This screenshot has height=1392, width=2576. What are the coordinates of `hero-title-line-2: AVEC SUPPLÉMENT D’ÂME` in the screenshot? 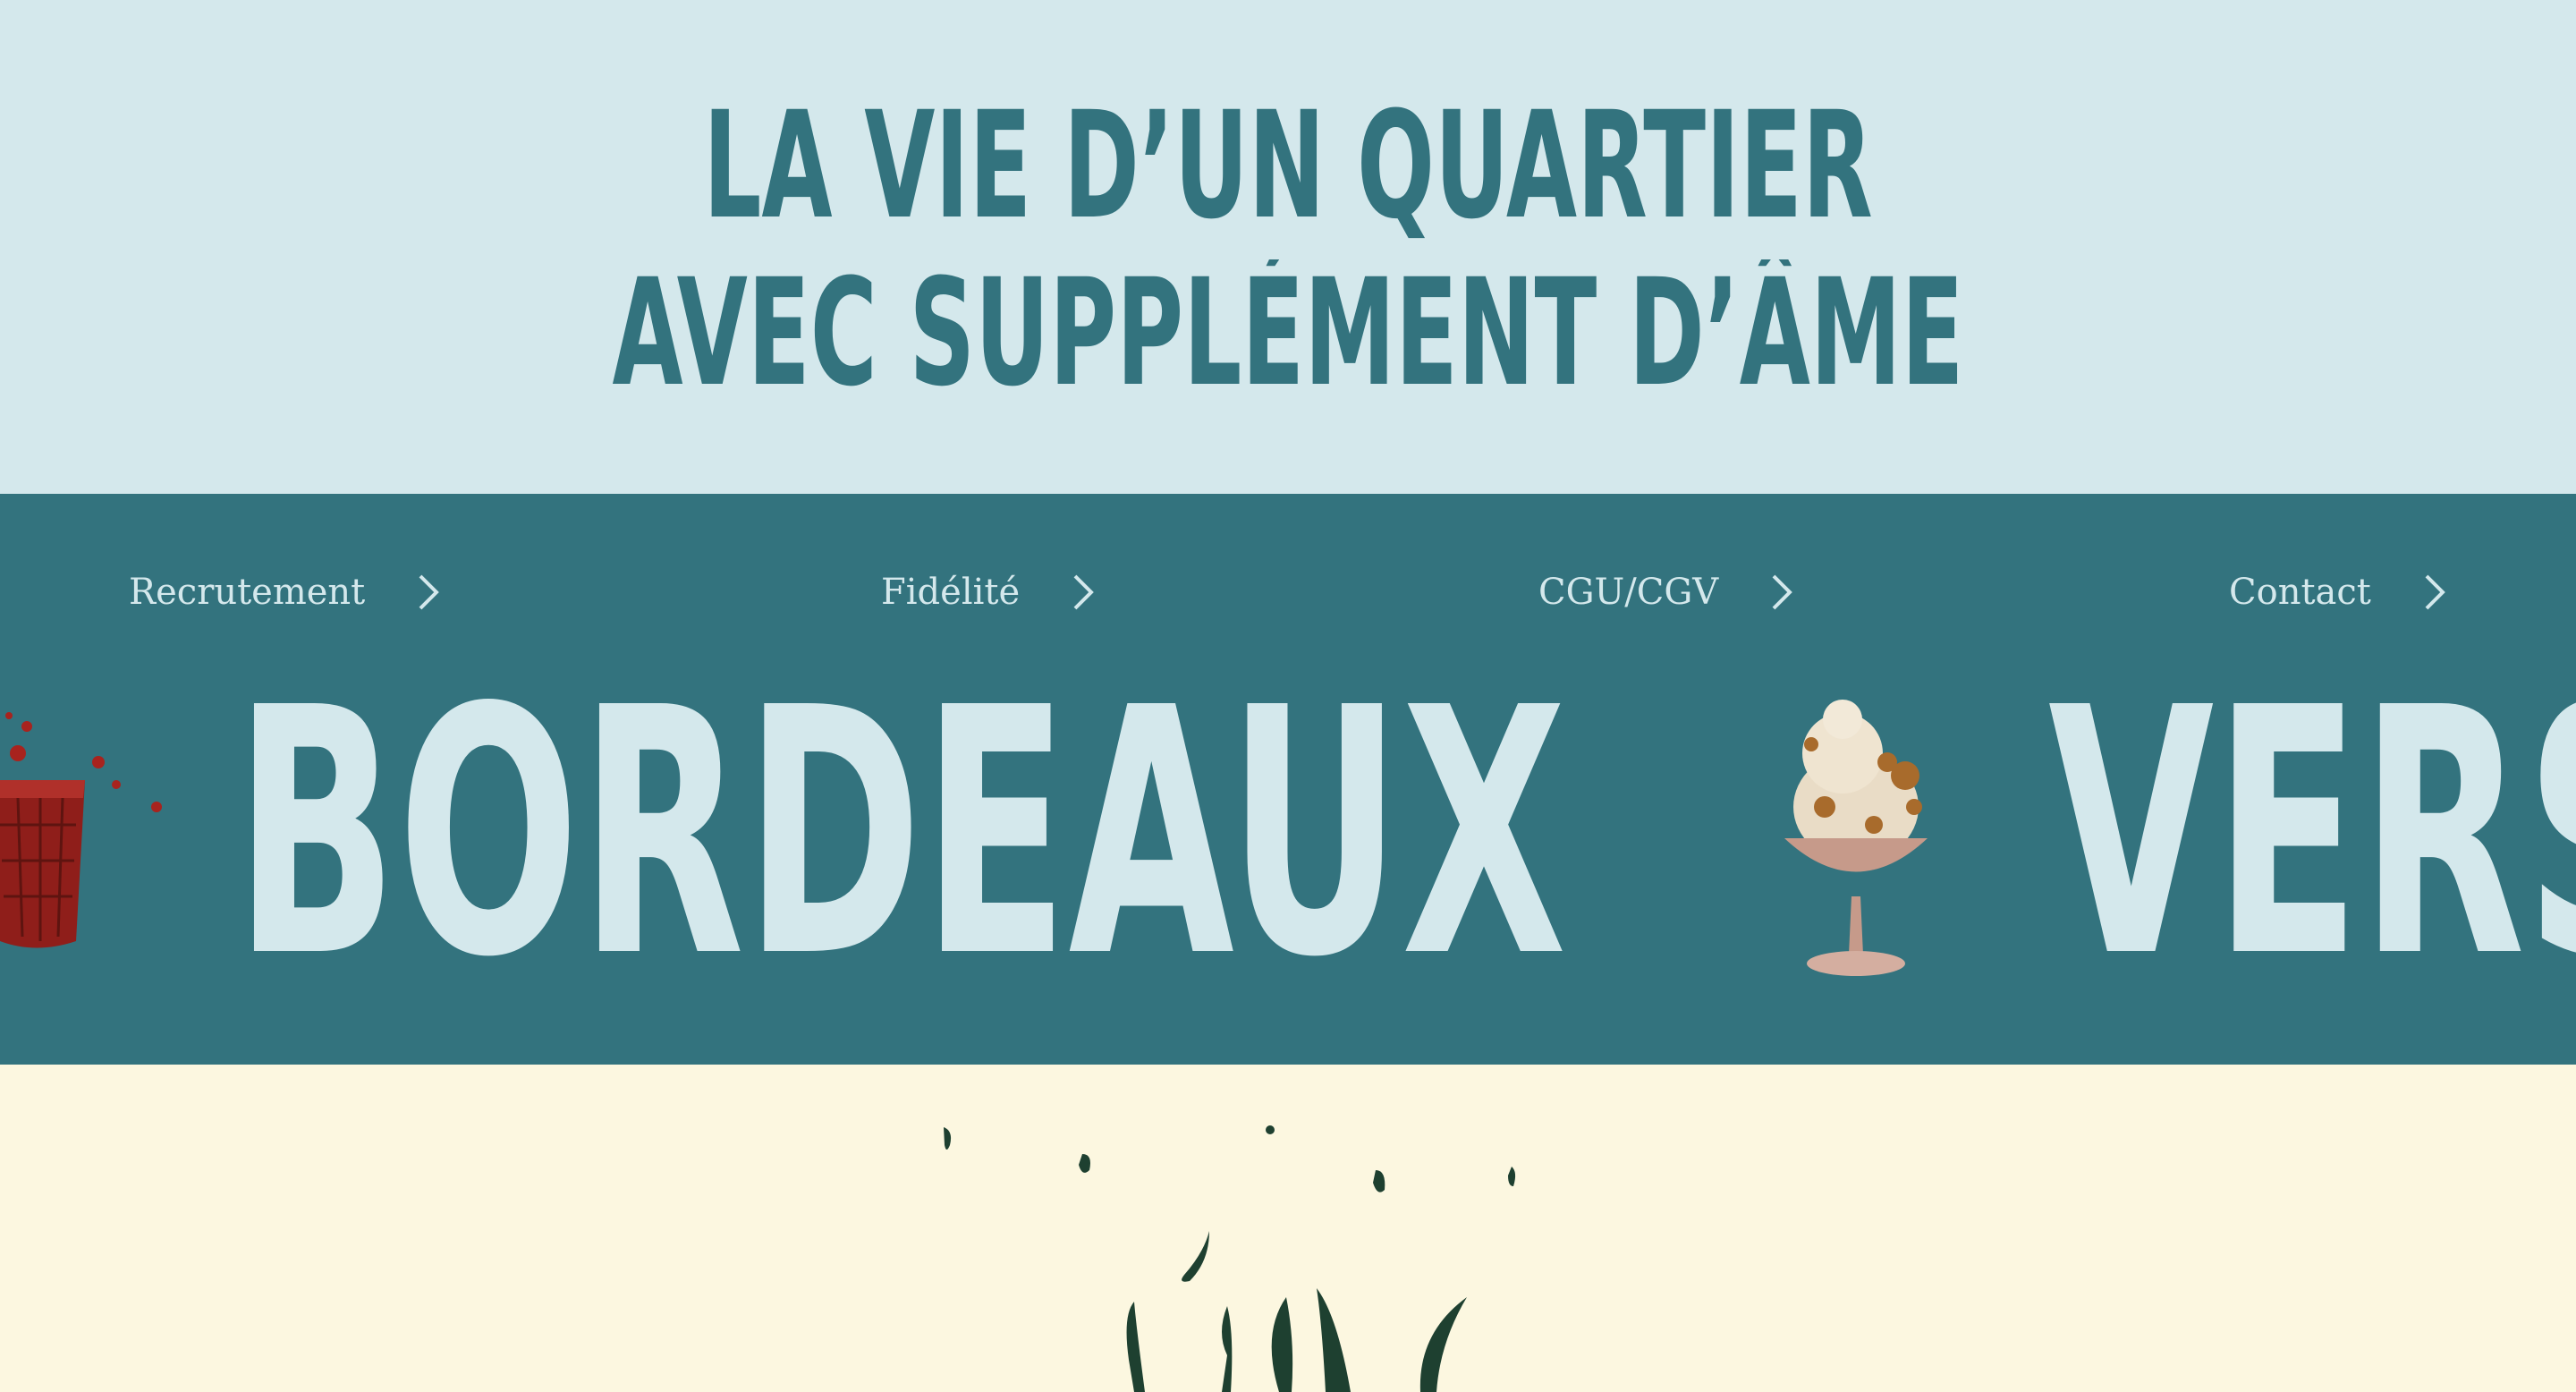 It's located at (1288, 333).